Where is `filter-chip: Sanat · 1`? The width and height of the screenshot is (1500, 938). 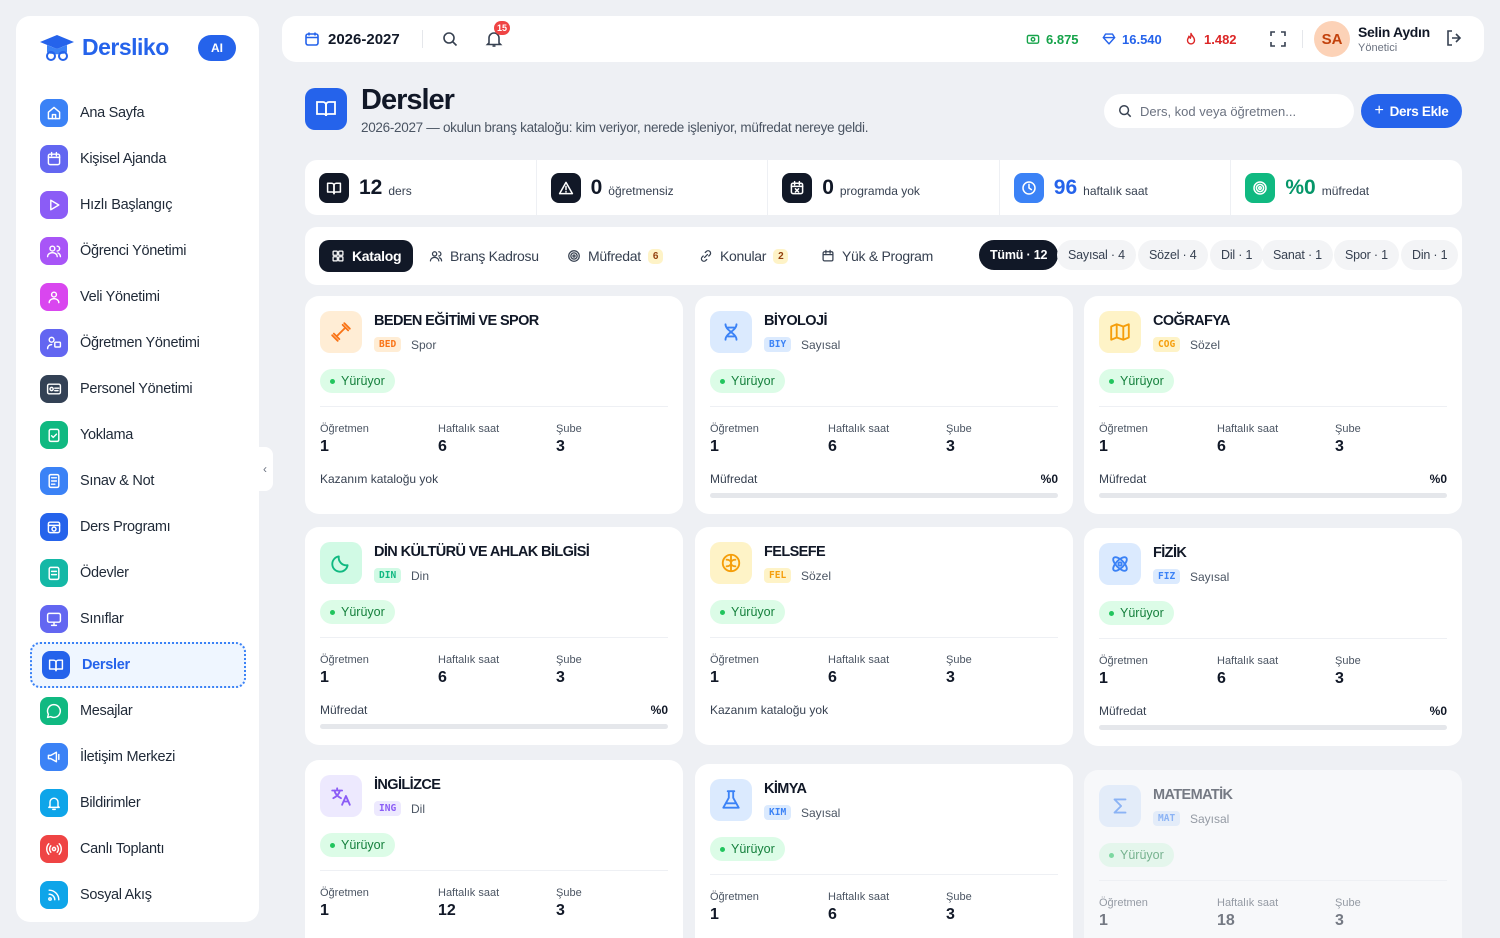 filter-chip: Sanat · 1 is located at coordinates (1297, 255).